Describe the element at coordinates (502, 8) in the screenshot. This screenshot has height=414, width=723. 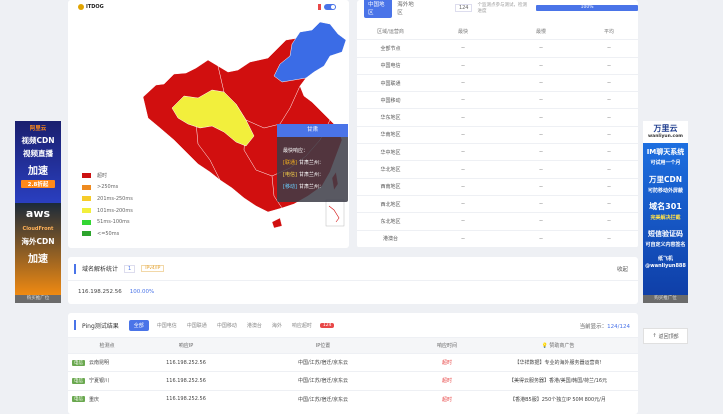
I see `progress-note: 个监测点参与测试，检测进度` at that location.